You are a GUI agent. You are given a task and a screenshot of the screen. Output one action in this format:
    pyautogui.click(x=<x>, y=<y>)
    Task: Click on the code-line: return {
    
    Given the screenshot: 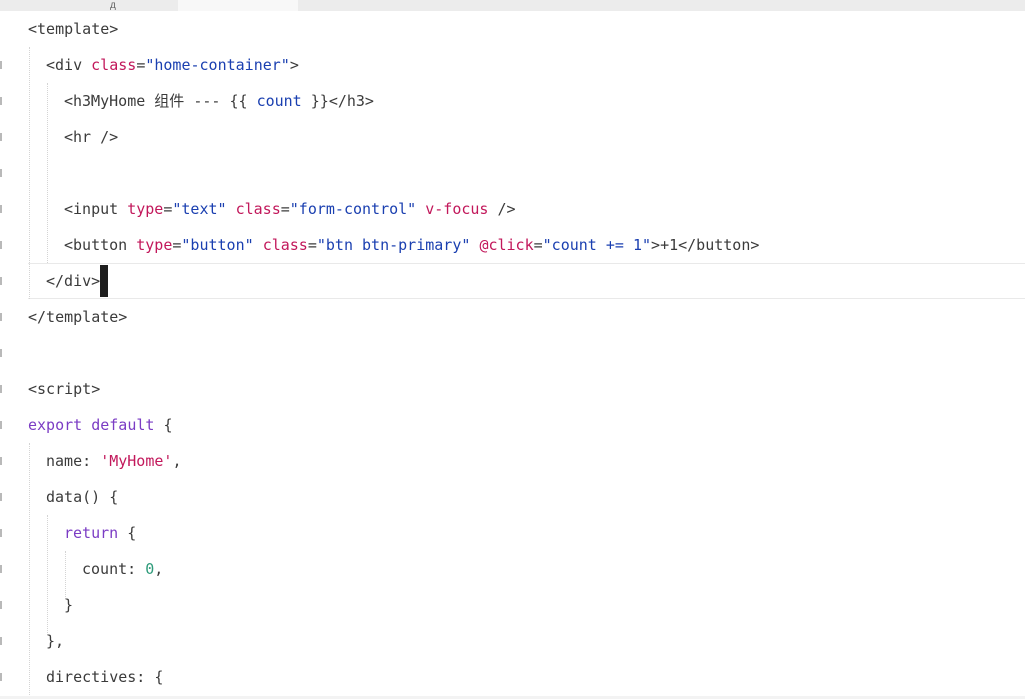 What is the action you would take?
    pyautogui.click(x=82, y=533)
    